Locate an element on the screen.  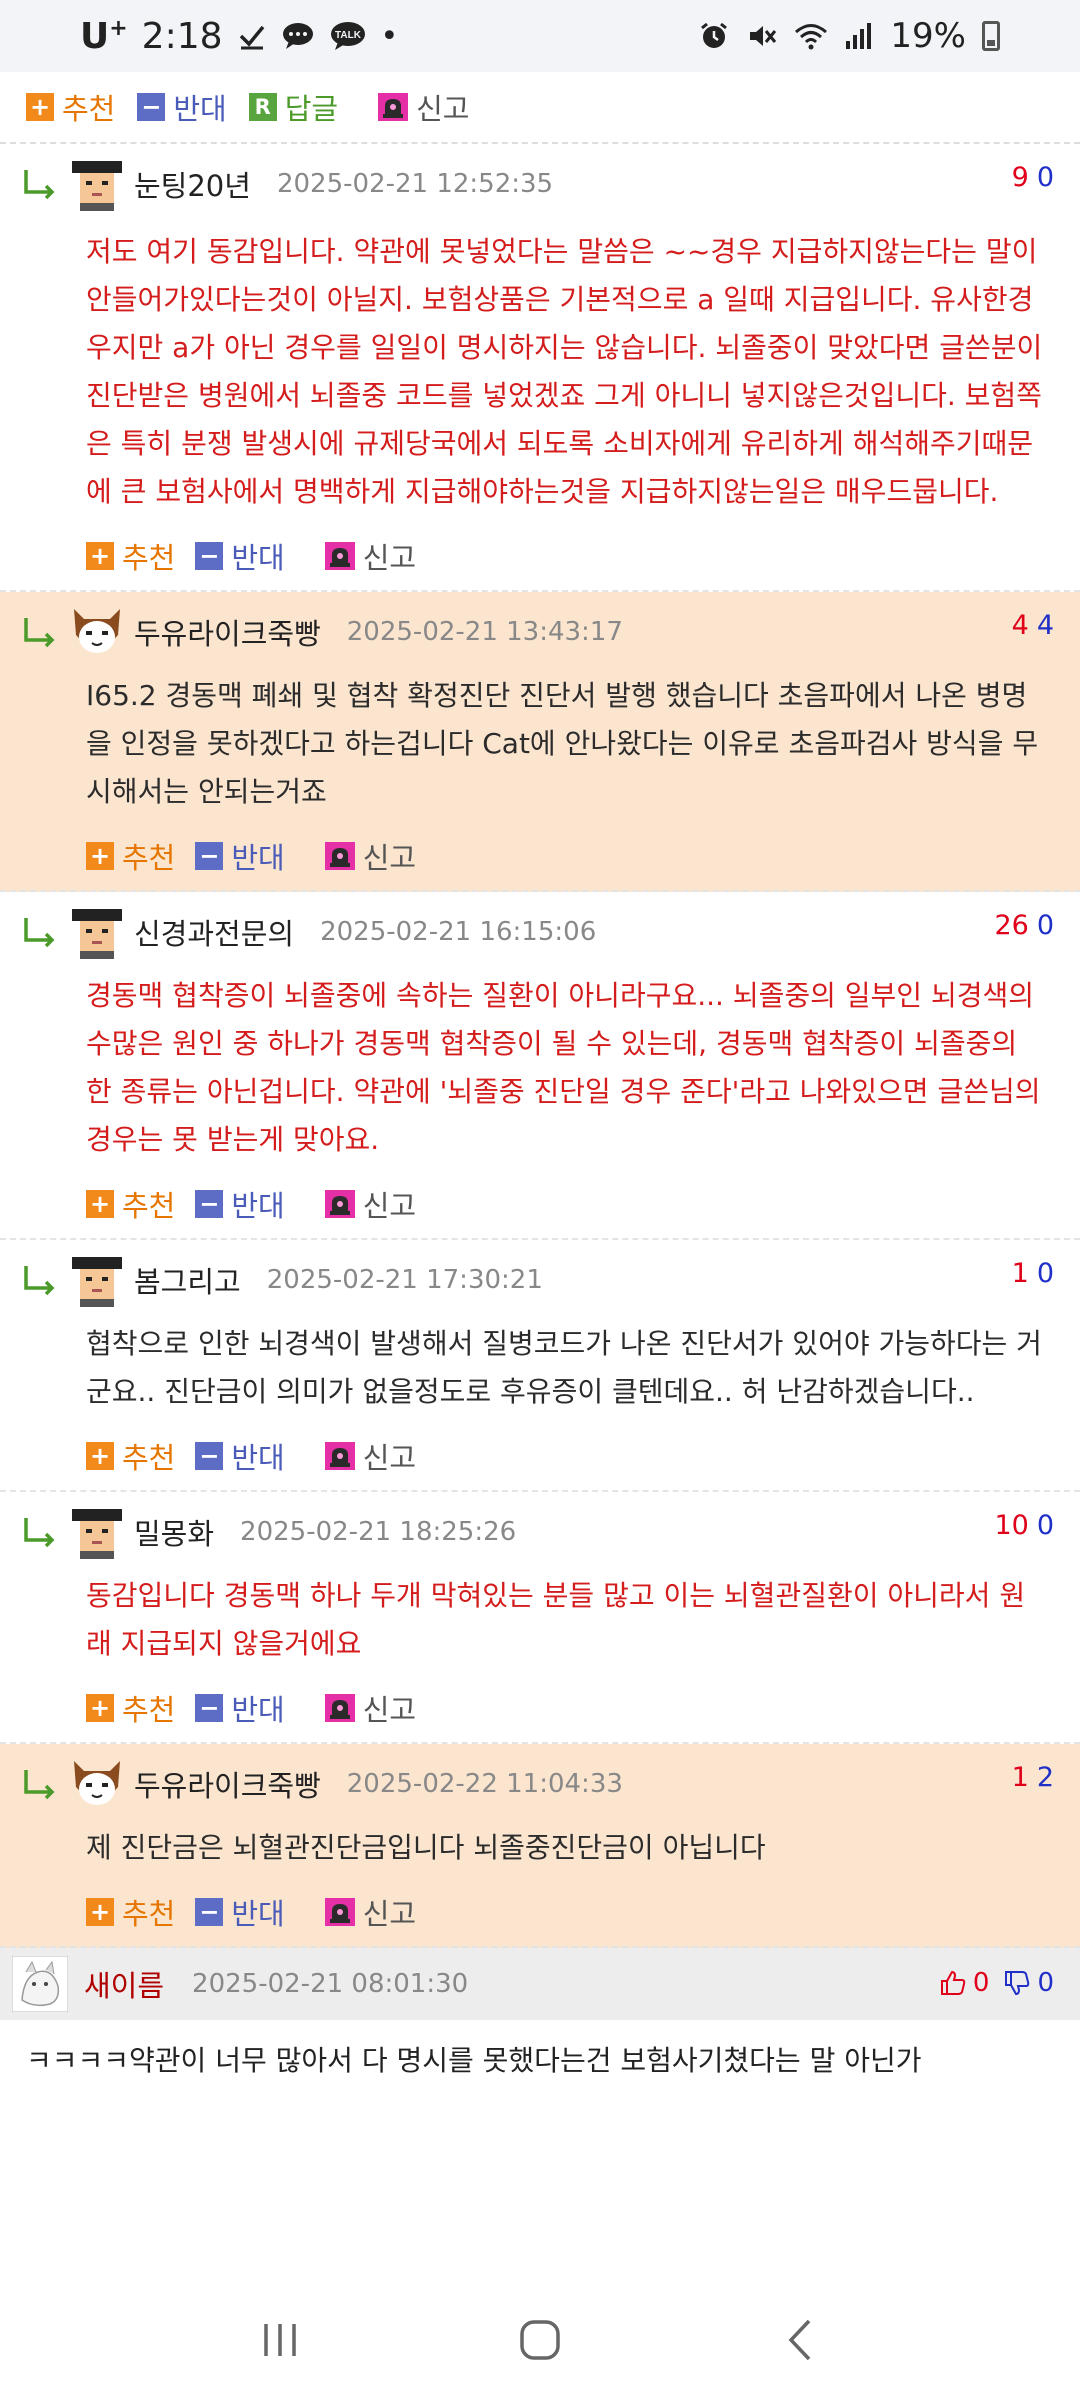
home-button is located at coordinates (540, 2340).